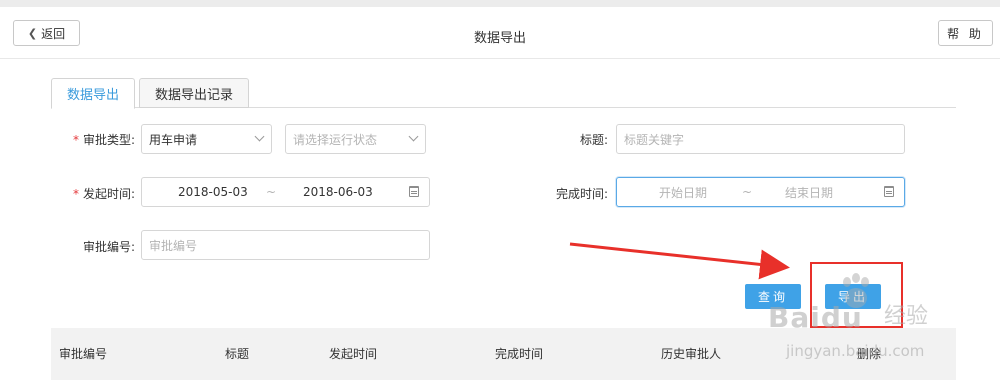  Describe the element at coordinates (809, 192) in the screenshot. I see `finish-date-to: 结束日期` at that location.